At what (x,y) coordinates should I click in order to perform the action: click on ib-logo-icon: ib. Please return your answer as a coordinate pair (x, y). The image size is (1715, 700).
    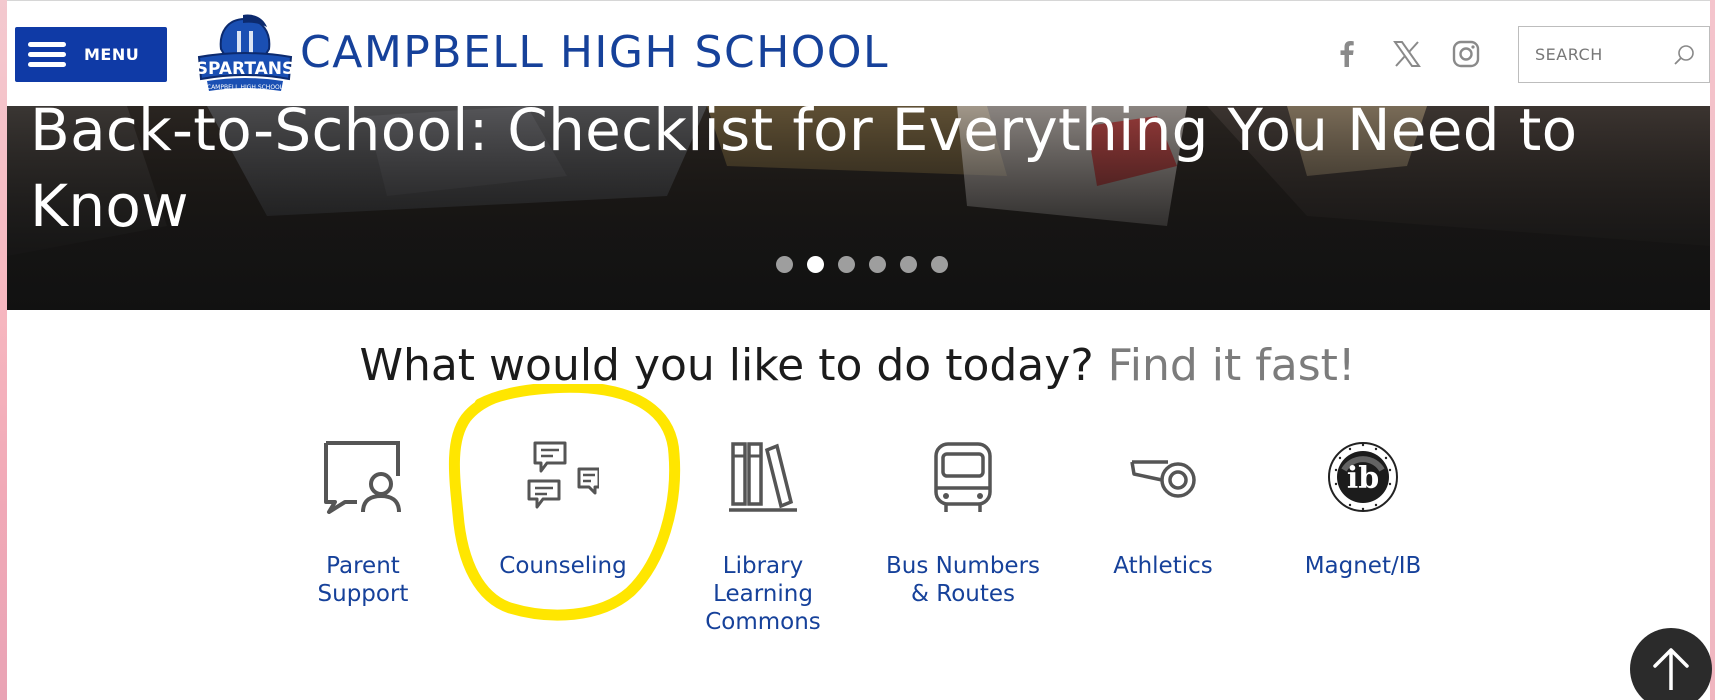
    Looking at the image, I should click on (1363, 477).